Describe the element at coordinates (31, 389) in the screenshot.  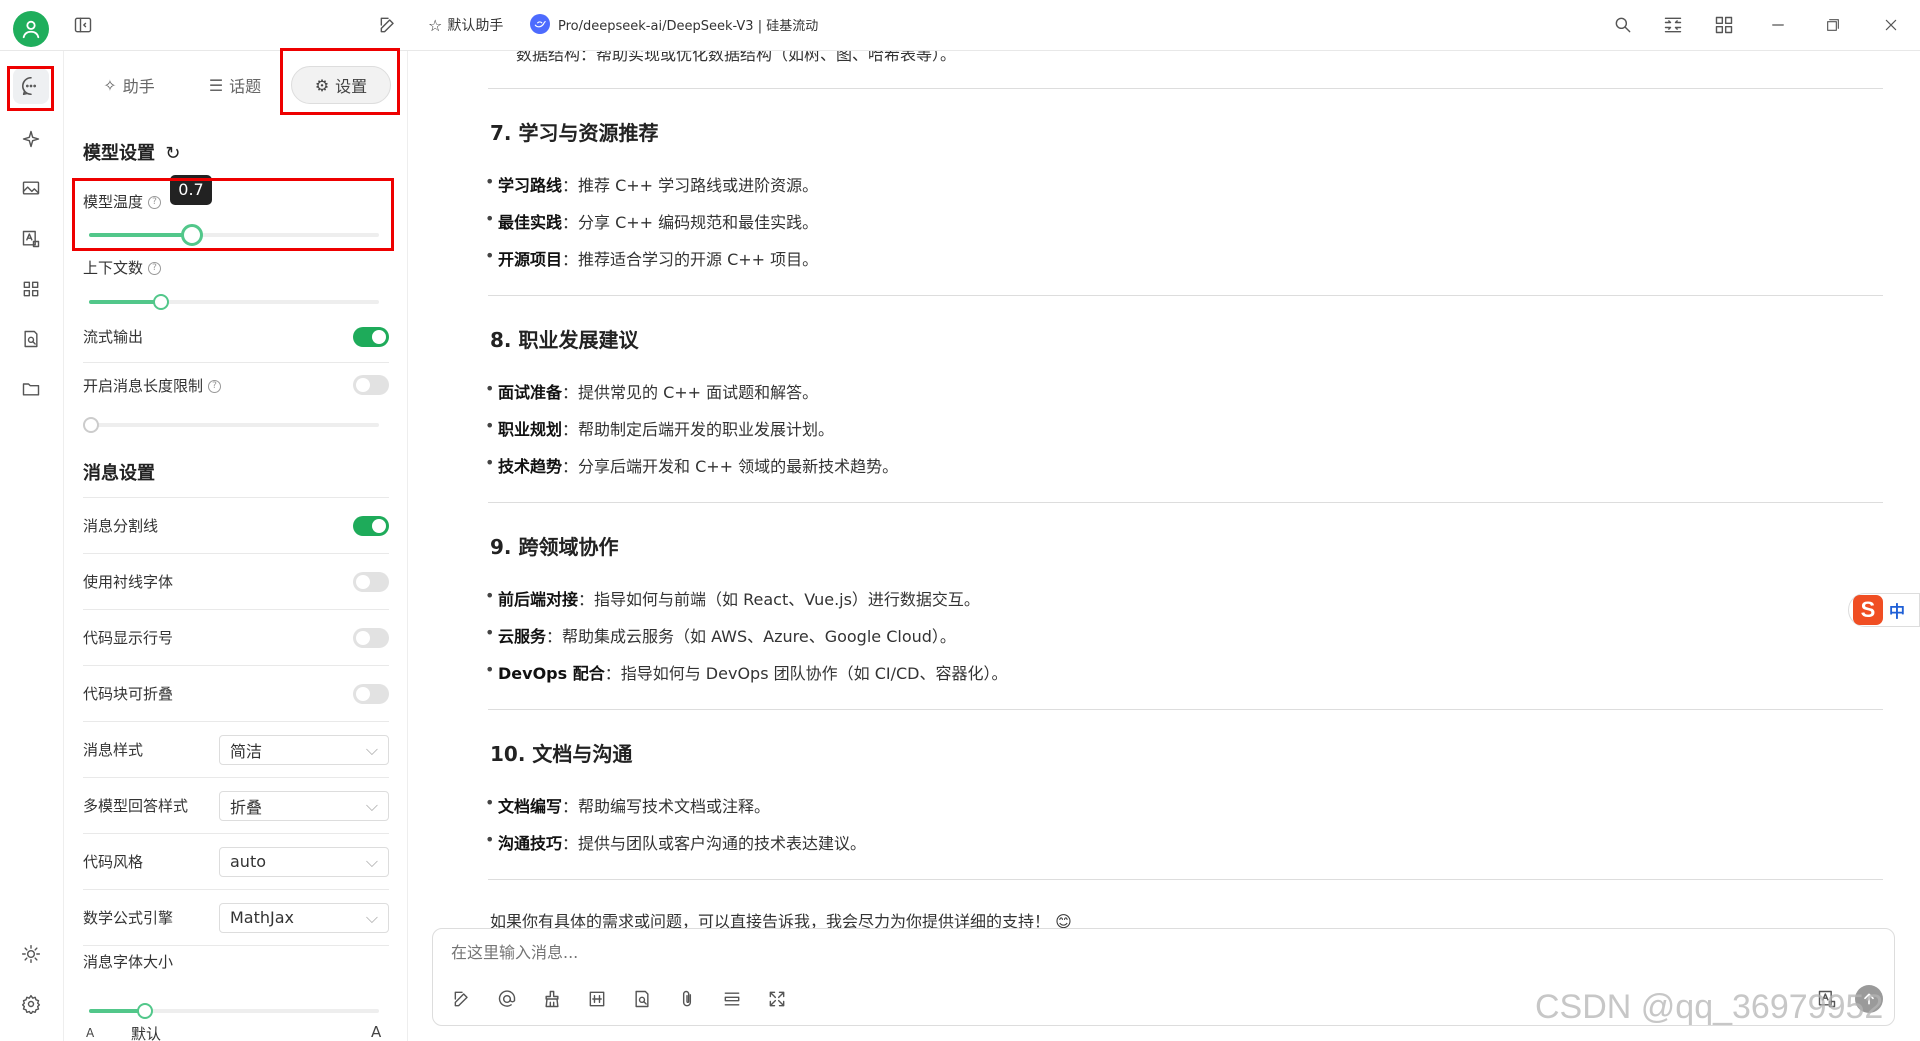
I see `folder-icon` at that location.